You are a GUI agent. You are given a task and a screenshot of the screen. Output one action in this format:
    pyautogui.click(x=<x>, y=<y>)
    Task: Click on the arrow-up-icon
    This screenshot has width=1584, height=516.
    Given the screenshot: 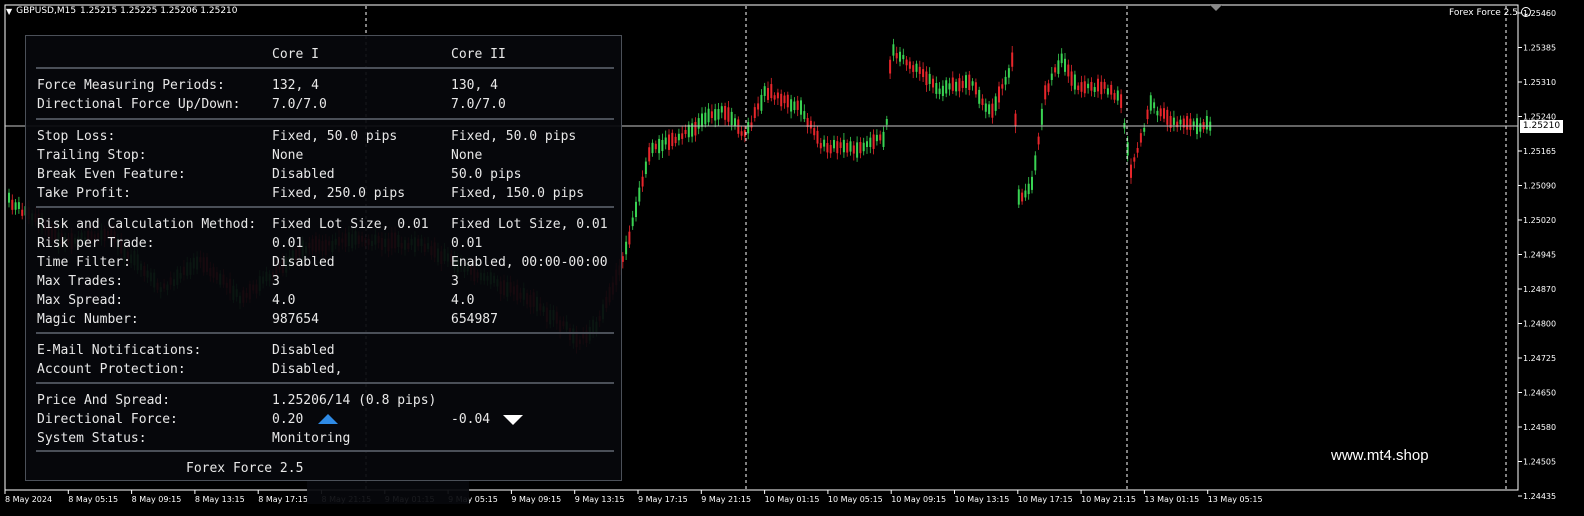 What is the action you would take?
    pyautogui.click(x=328, y=419)
    